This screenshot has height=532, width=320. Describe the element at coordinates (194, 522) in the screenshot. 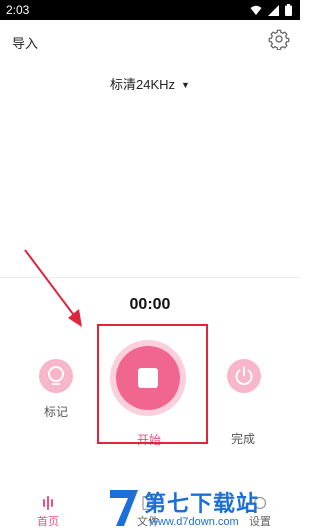

I see `watermark-url: www.d7down.com` at that location.